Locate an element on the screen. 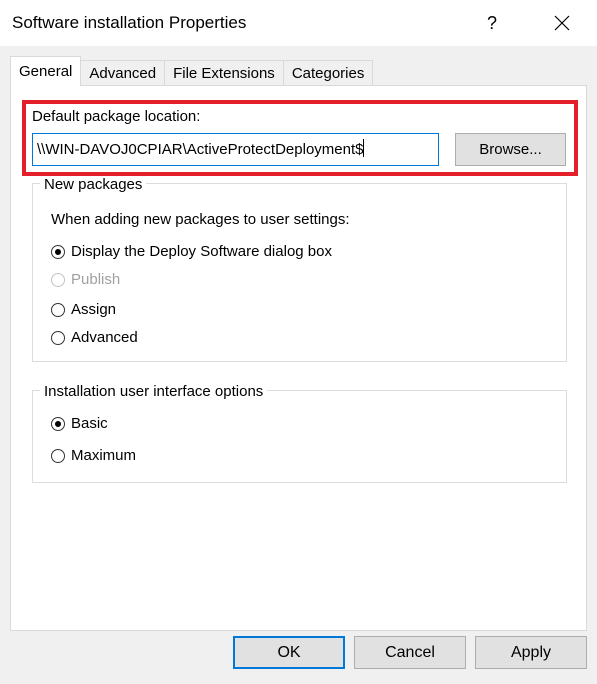 The height and width of the screenshot is (684, 597). radio-label: Assign is located at coordinates (94, 309).